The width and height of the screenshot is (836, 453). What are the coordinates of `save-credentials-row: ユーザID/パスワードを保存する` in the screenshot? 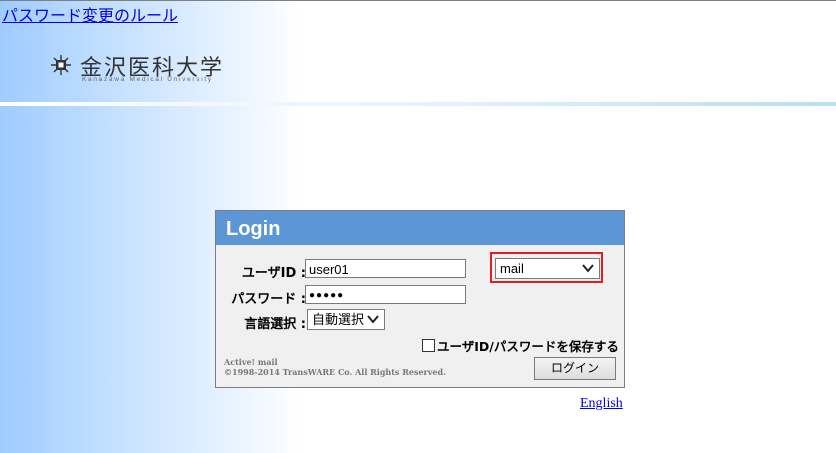 It's located at (520, 345).